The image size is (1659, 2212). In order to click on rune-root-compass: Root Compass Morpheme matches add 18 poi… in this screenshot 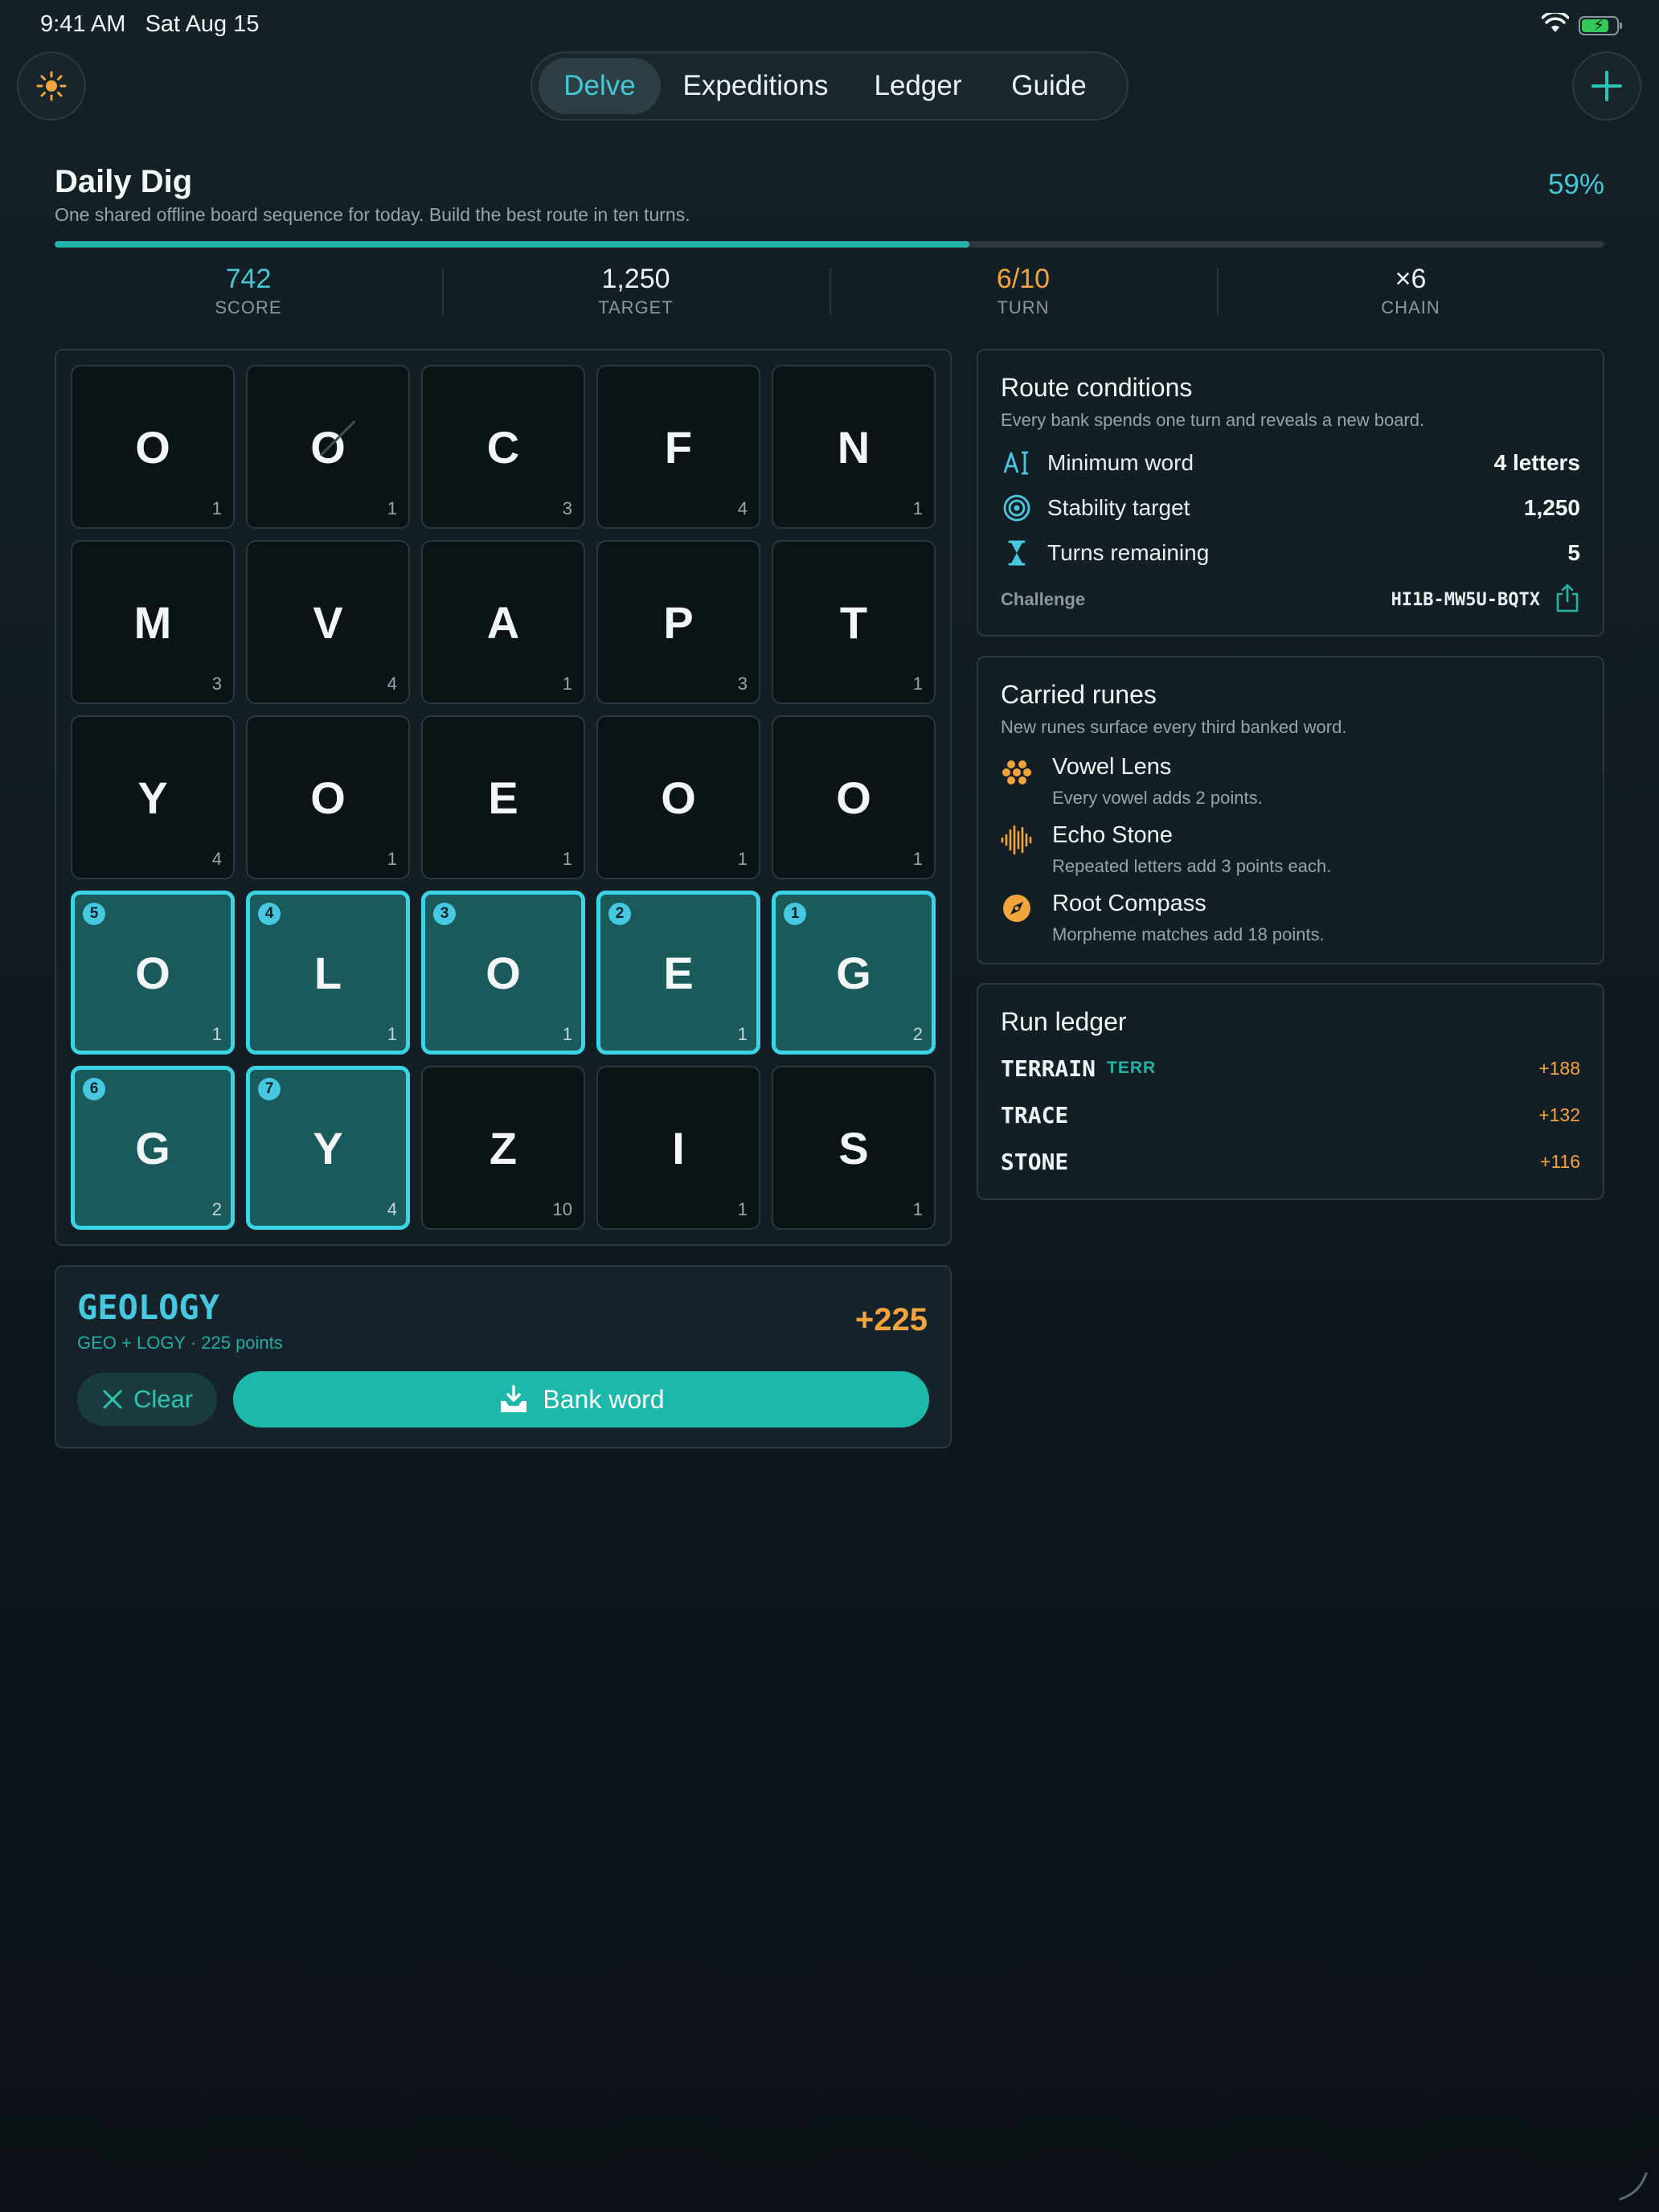, I will do `click(1290, 919)`.